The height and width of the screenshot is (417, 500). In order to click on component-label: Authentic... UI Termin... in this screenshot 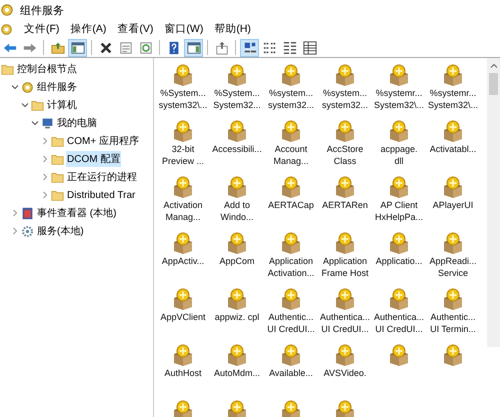, I will do `click(453, 323)`.